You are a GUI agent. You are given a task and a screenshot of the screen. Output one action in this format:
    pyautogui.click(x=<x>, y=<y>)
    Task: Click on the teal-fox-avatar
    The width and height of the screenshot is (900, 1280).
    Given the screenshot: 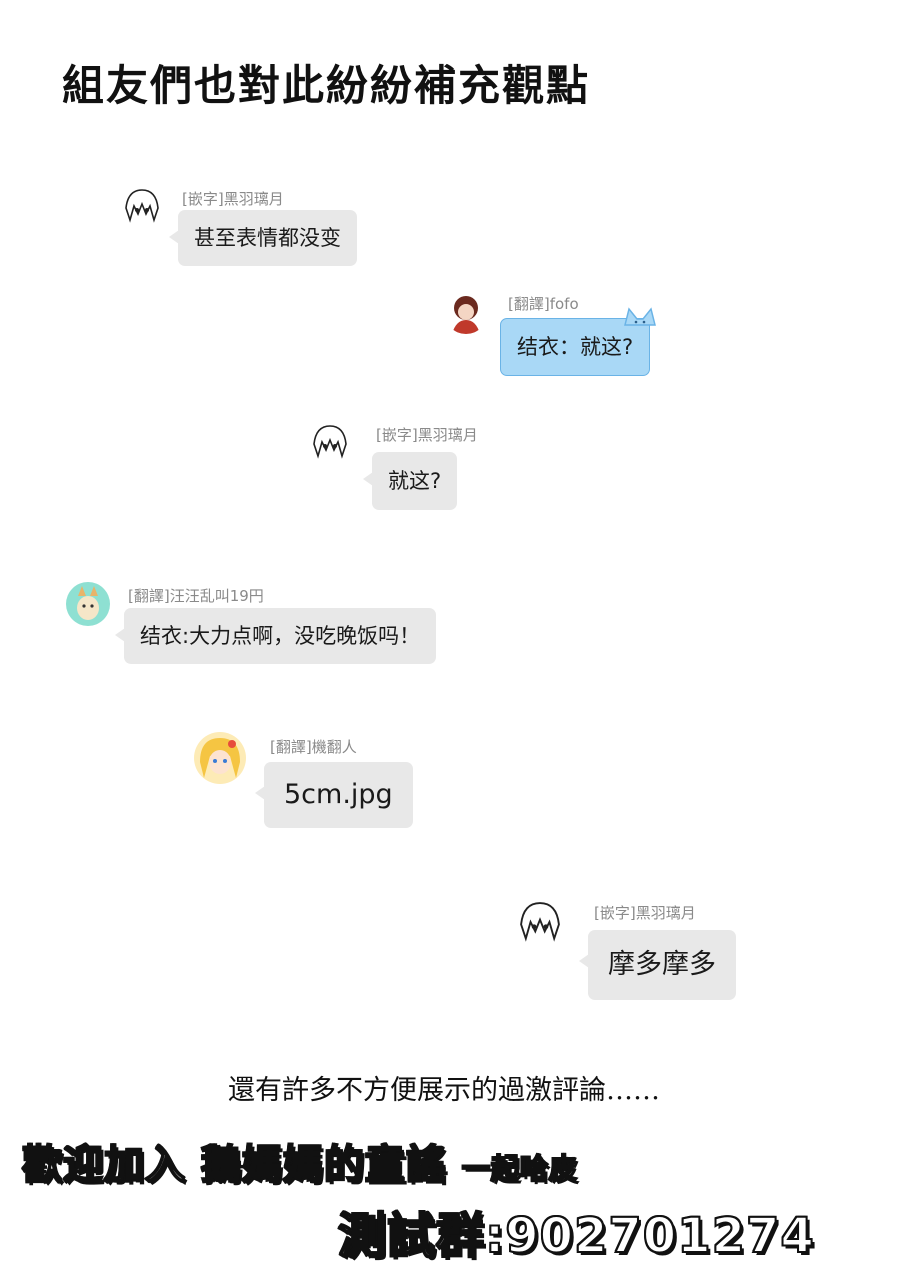 What is the action you would take?
    pyautogui.click(x=88, y=604)
    